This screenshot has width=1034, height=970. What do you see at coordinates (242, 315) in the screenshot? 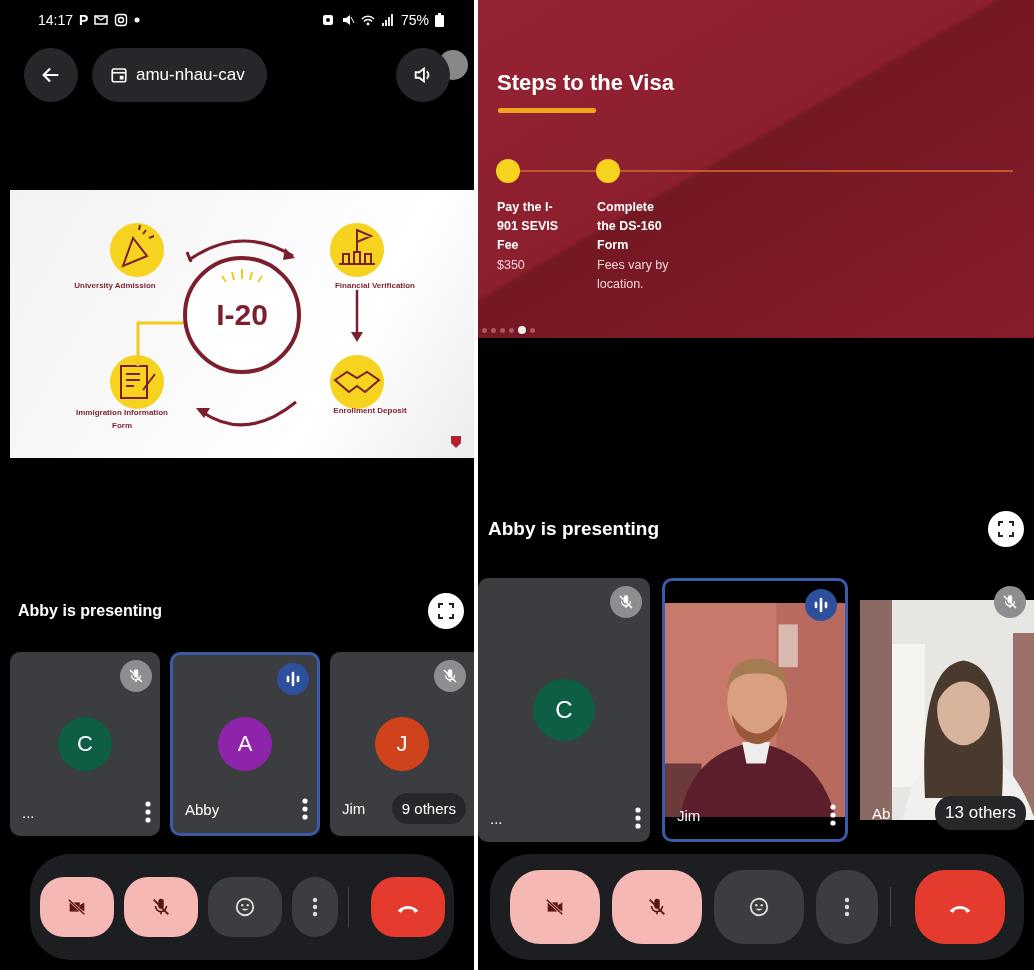
I see `center-label: I-20` at bounding box center [242, 315].